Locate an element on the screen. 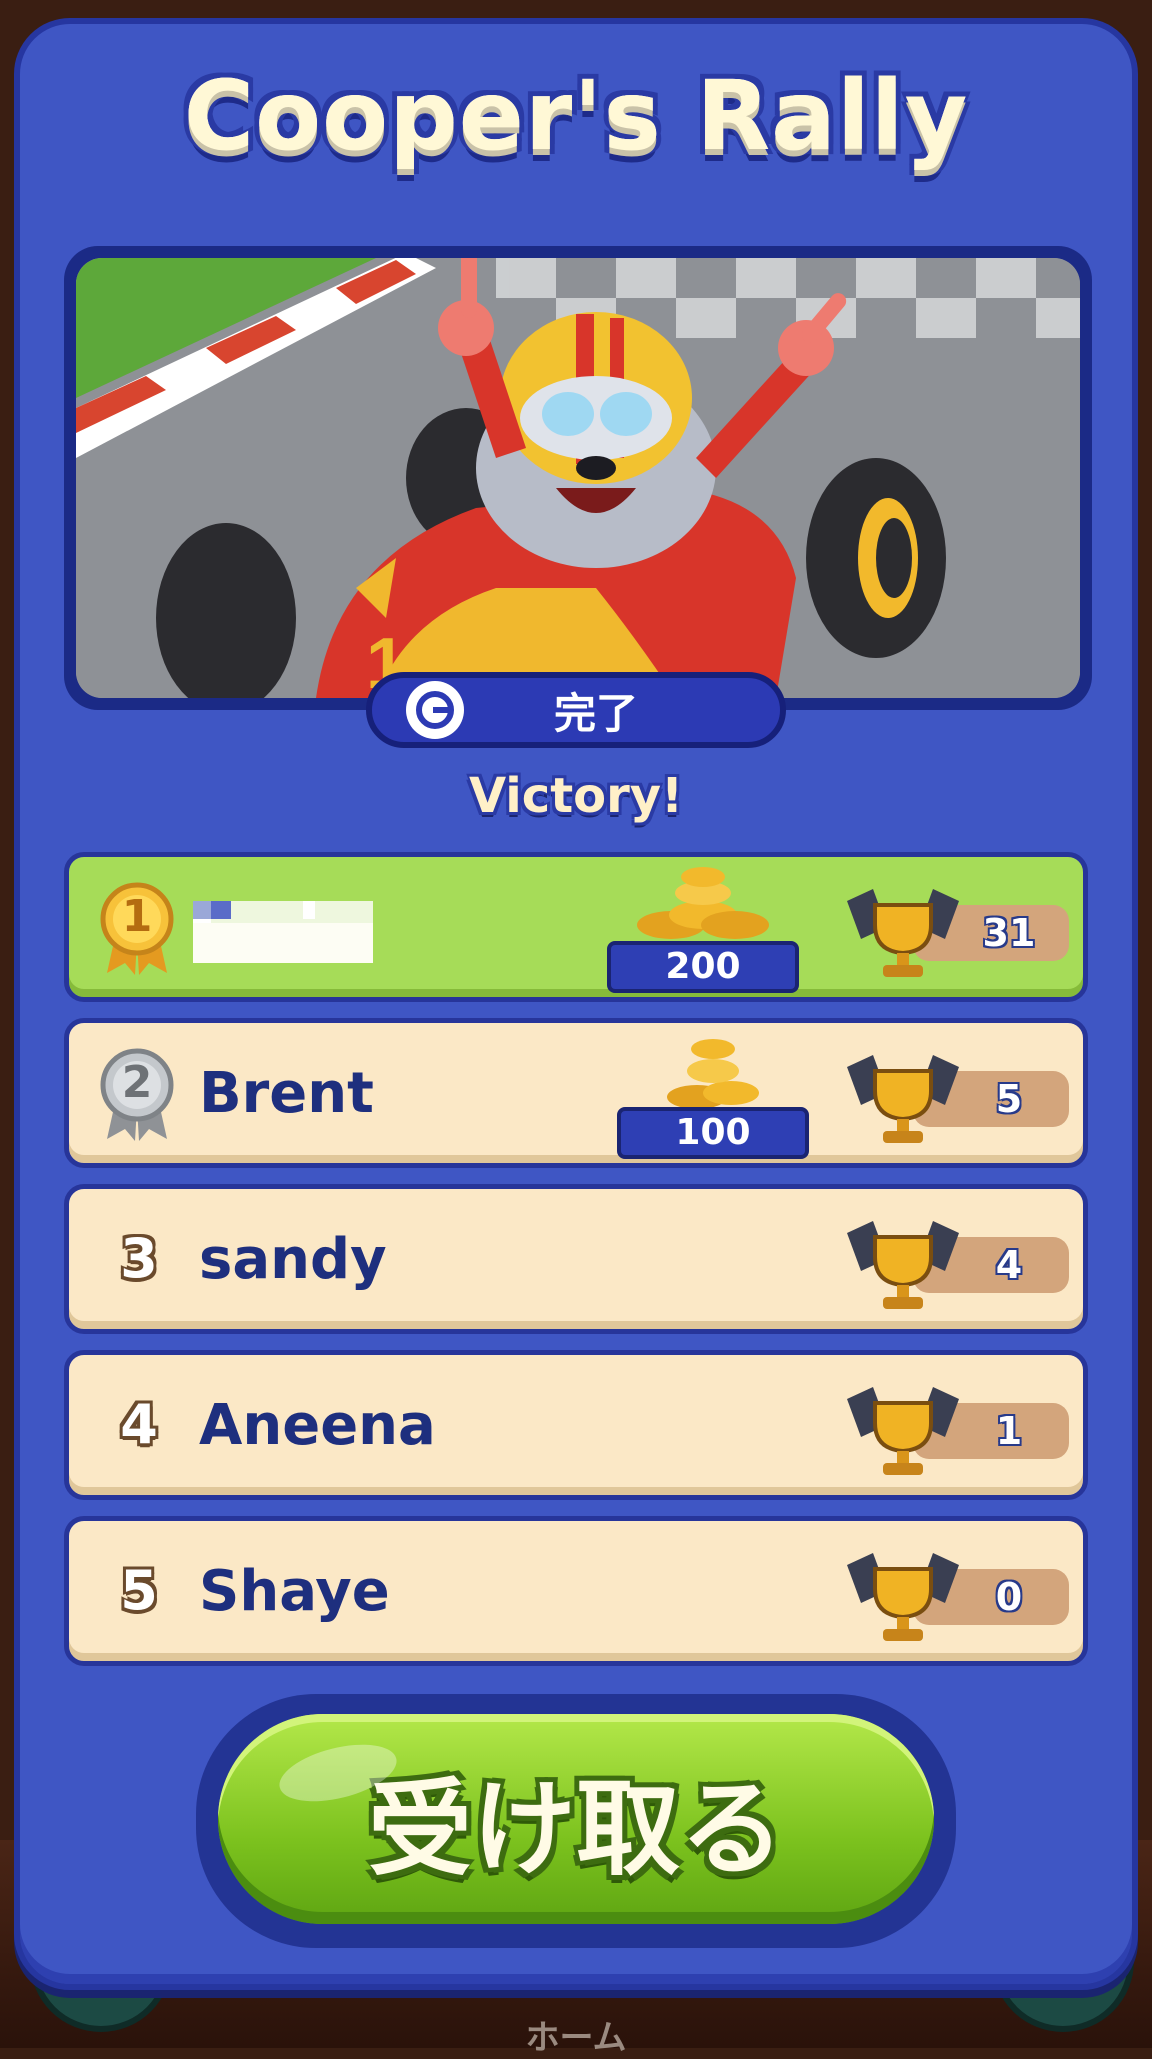 This screenshot has width=1152, height=2059. coin-reward: 100 is located at coordinates (713, 1098).